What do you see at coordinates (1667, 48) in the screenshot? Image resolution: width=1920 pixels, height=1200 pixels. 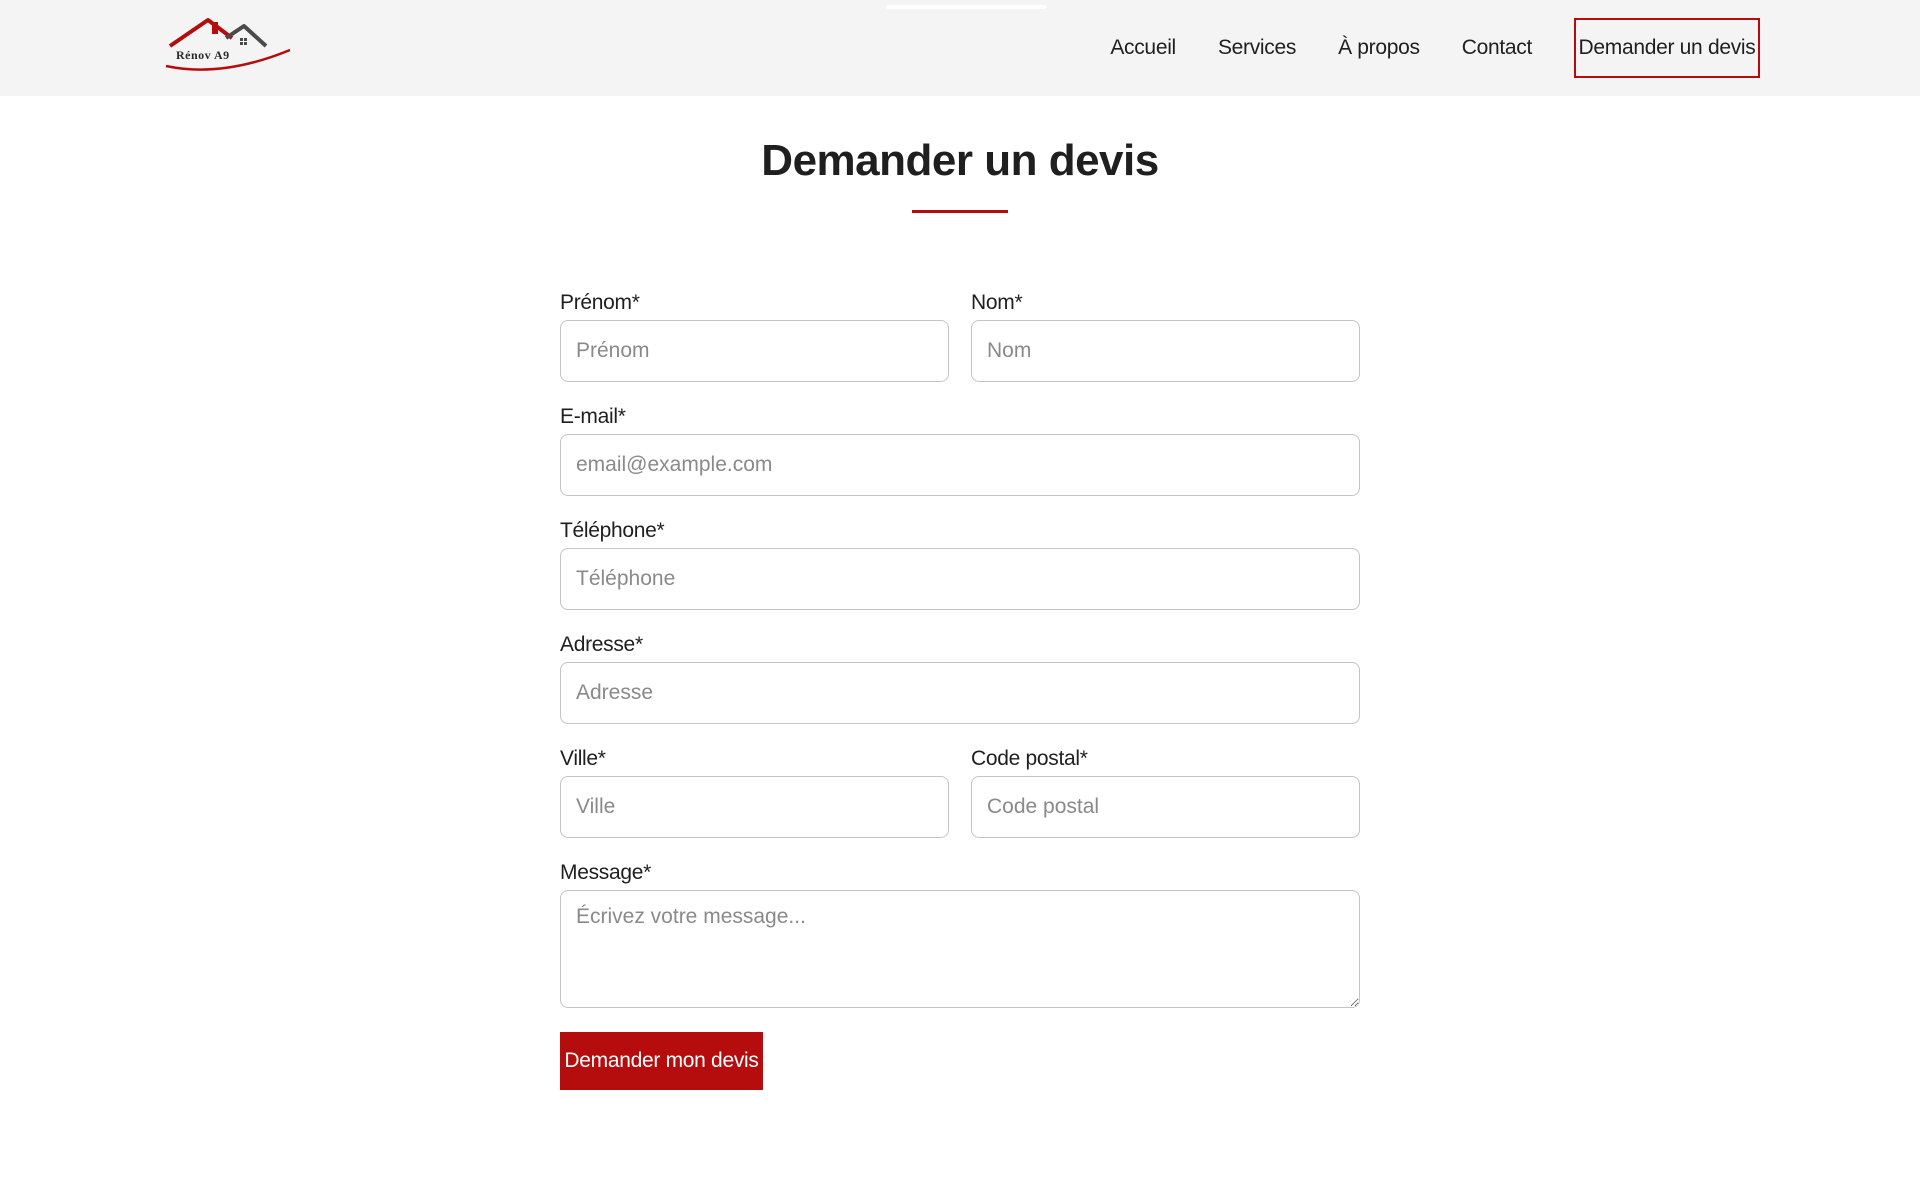 I see `nav-quote-button: Demander un devis` at bounding box center [1667, 48].